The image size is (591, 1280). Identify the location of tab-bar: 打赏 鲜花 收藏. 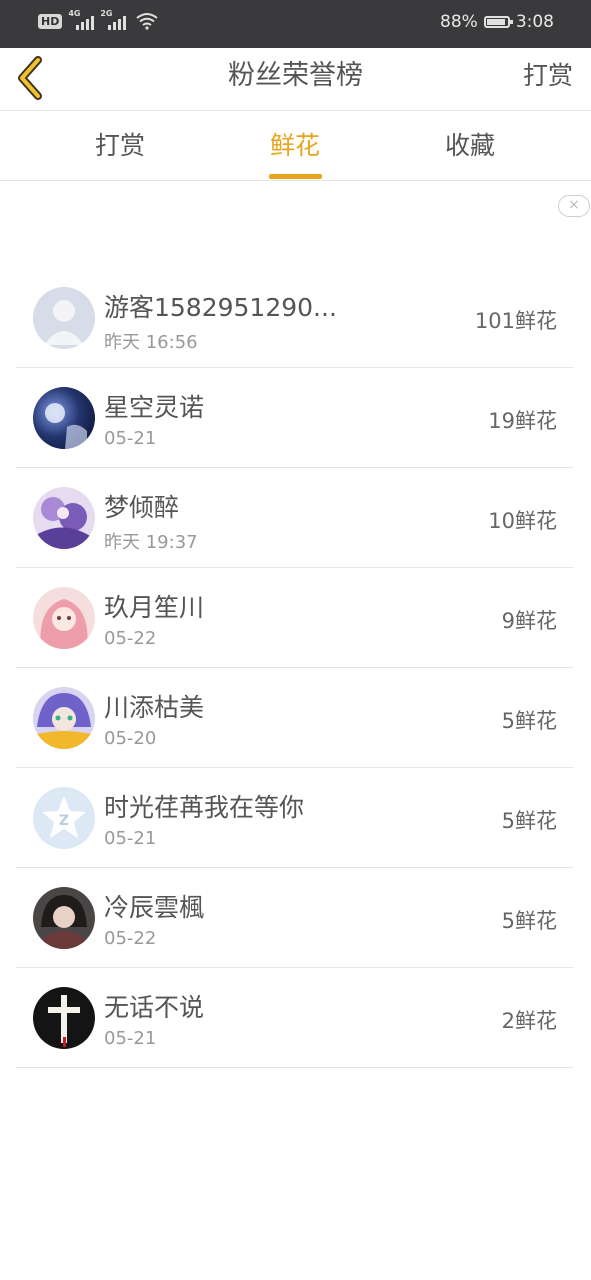
(295, 146).